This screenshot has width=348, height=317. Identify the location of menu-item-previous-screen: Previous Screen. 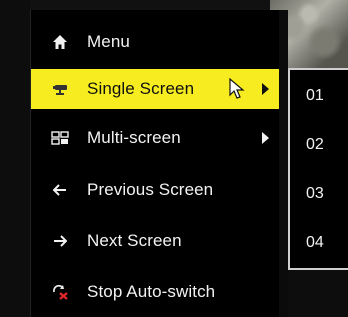
(155, 190).